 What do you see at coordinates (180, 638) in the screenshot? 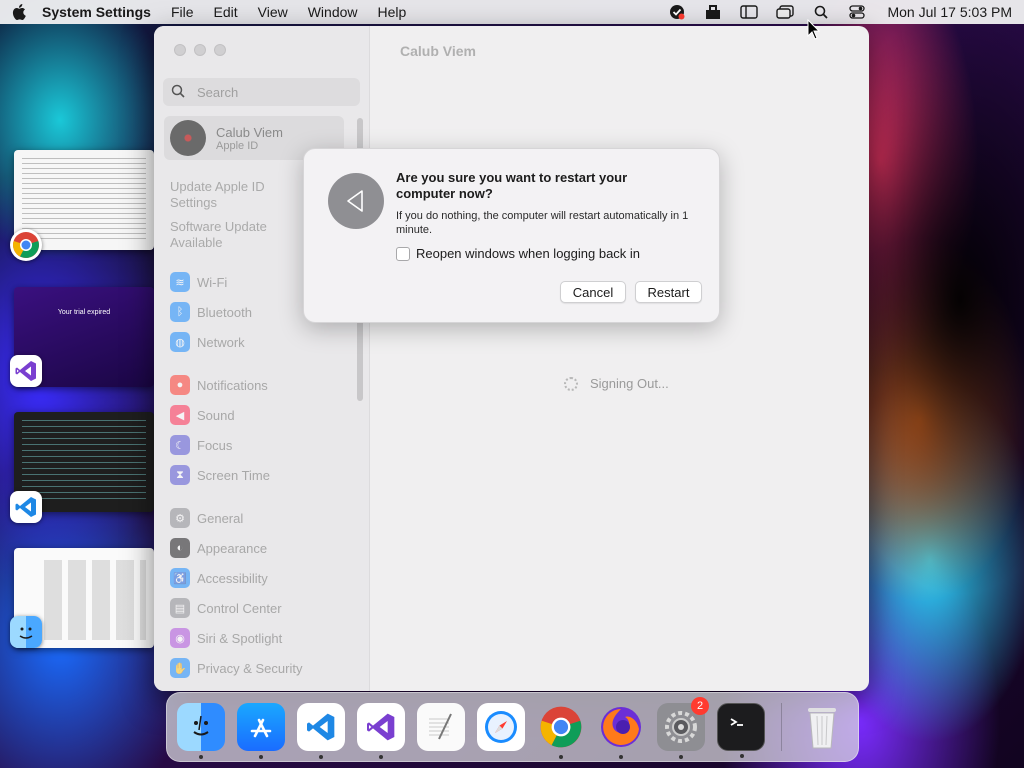
I see `siri-icon: ◉` at bounding box center [180, 638].